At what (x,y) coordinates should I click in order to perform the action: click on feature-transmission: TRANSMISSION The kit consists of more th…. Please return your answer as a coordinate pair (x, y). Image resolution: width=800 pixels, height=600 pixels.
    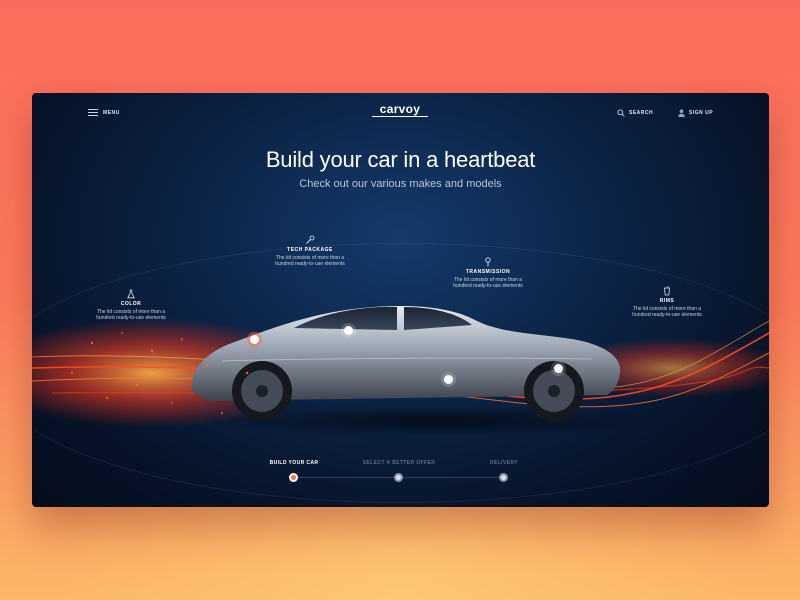
    Looking at the image, I should click on (488, 273).